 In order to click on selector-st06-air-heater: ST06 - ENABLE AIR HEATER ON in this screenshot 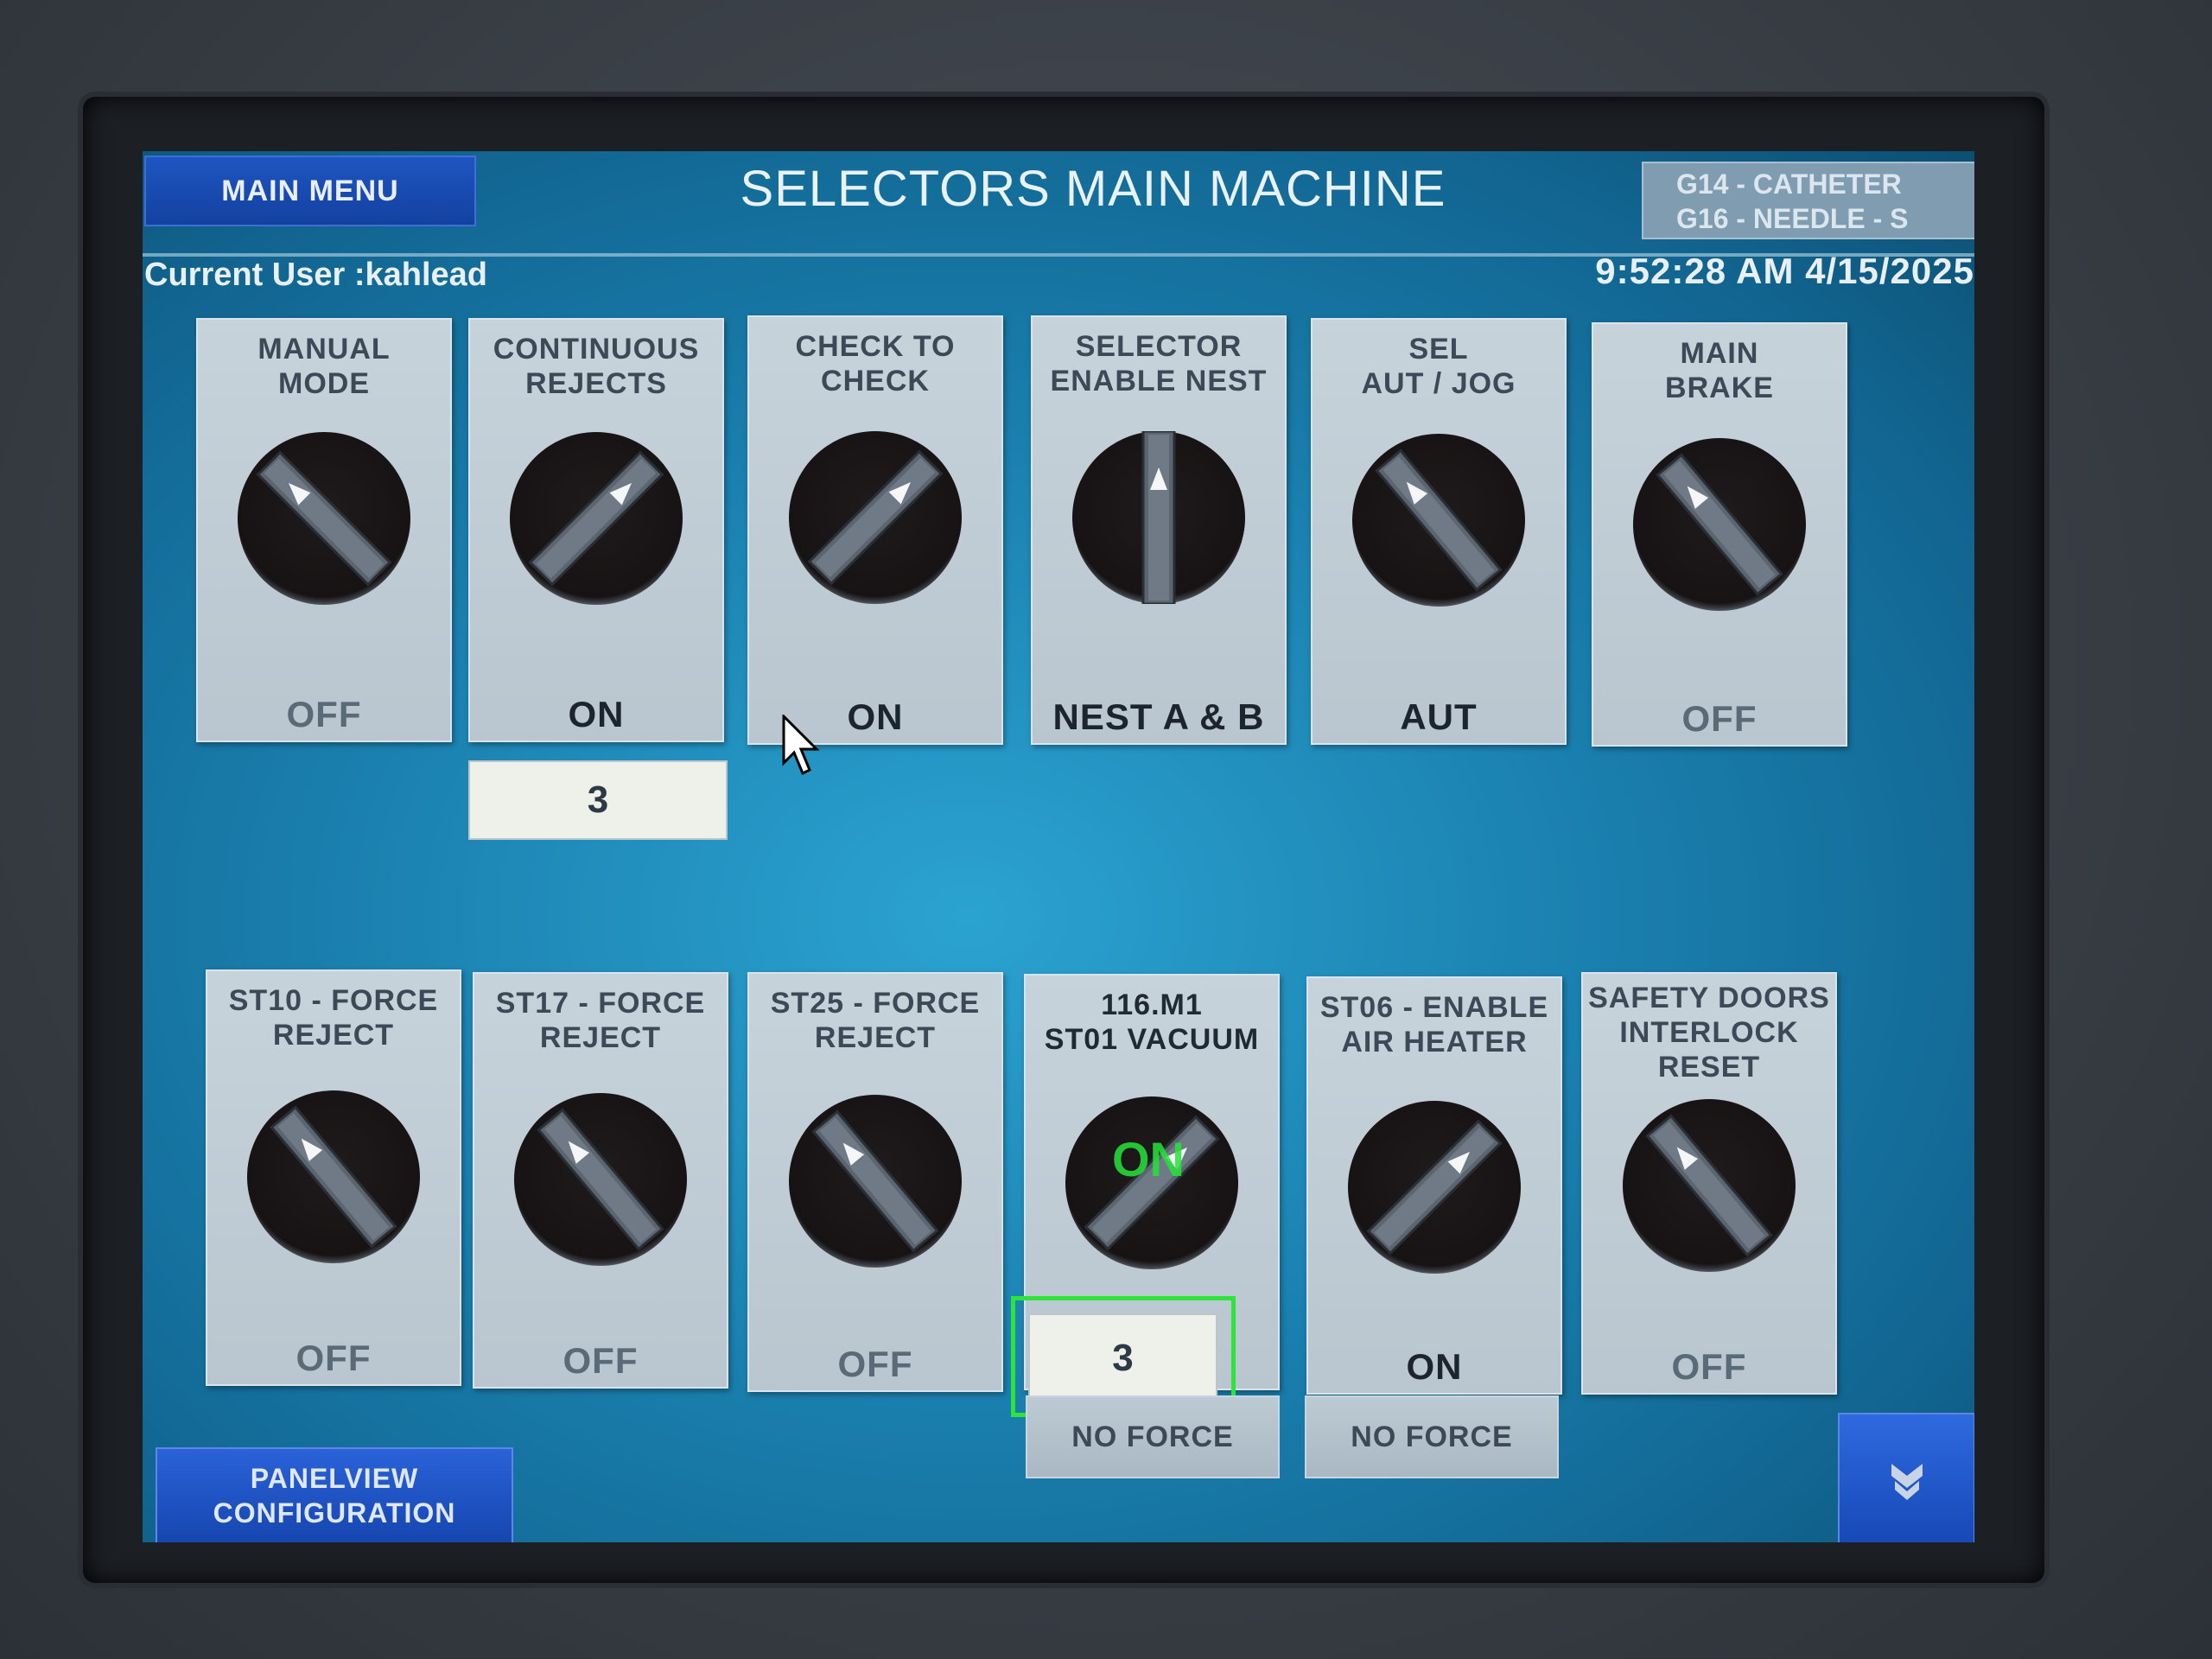, I will do `click(1434, 1185)`.